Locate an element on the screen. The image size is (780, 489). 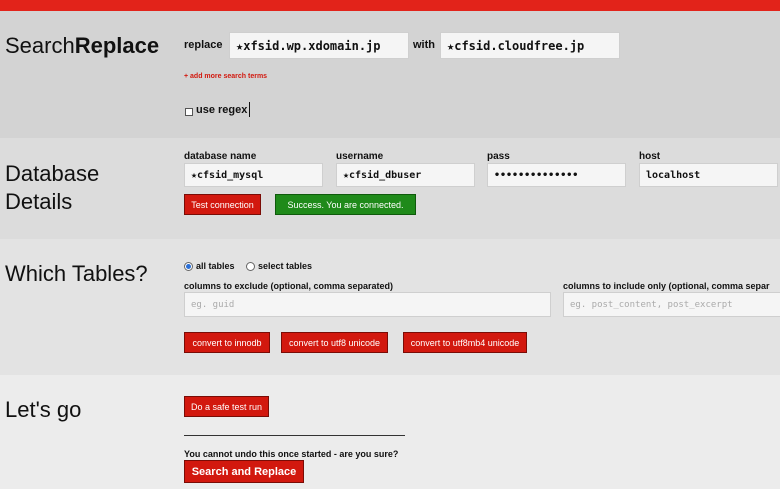
replace-input: ★xfsid.wp.xdomain.jp is located at coordinates (319, 45).